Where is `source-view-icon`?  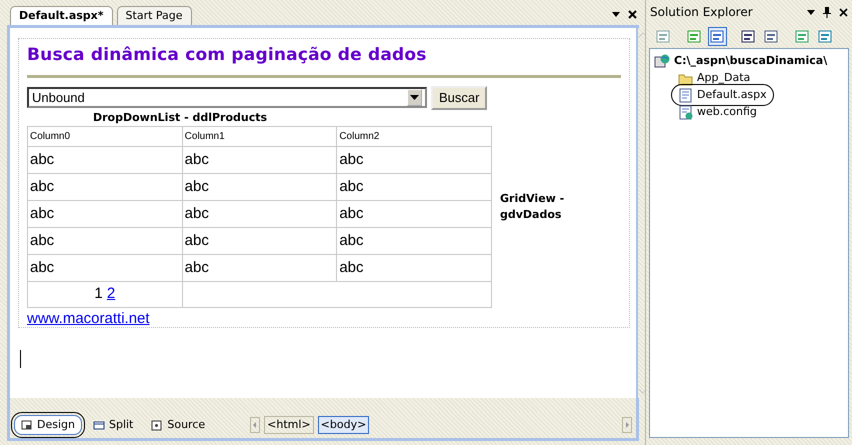
source-view-icon is located at coordinates (157, 425).